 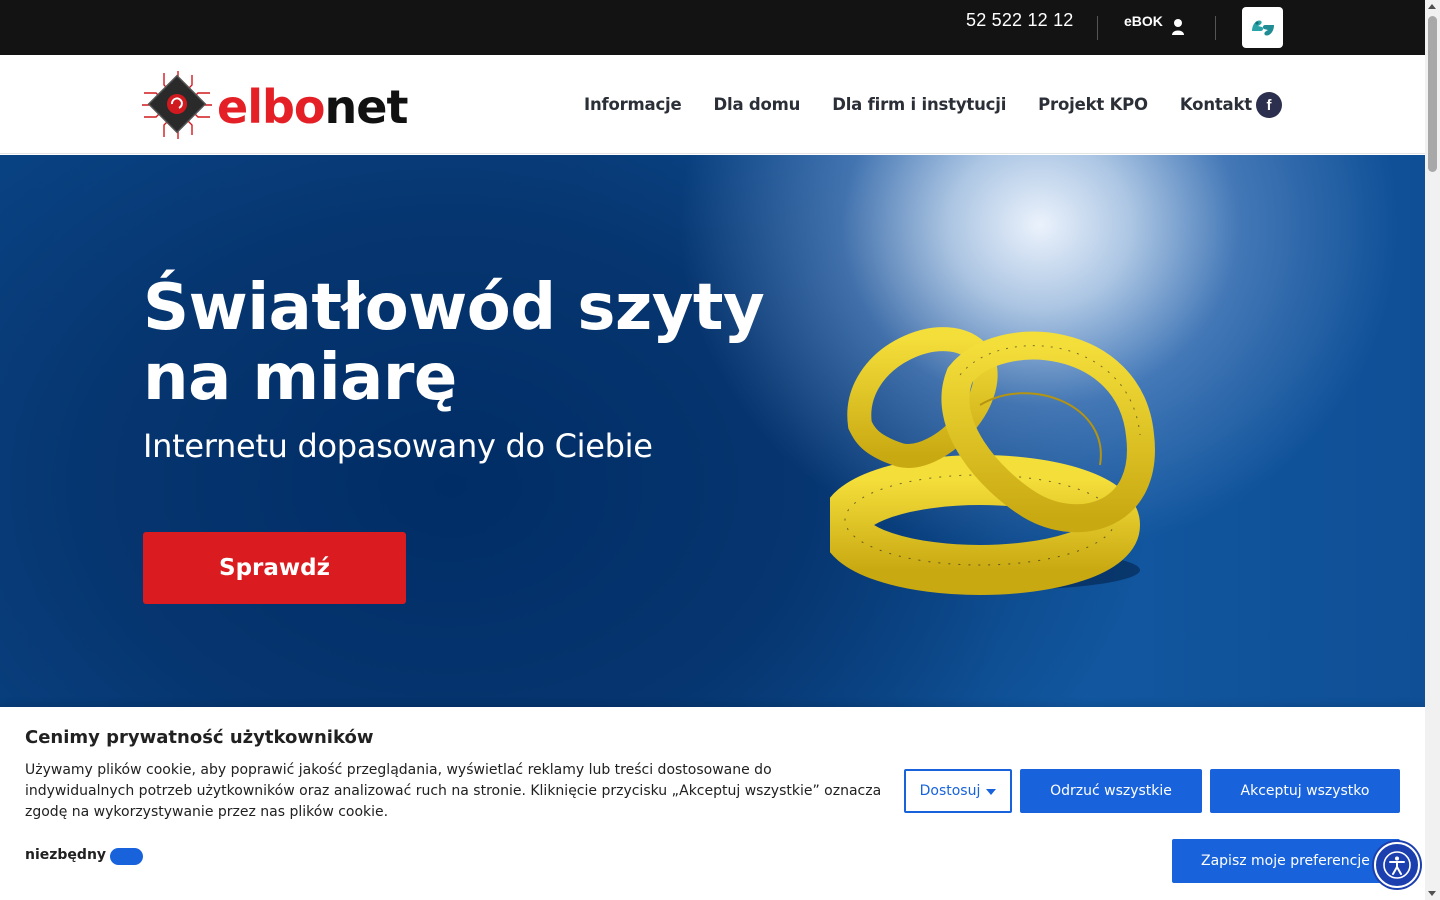 I want to click on customize-label: Dostosuj, so click(x=950, y=791).